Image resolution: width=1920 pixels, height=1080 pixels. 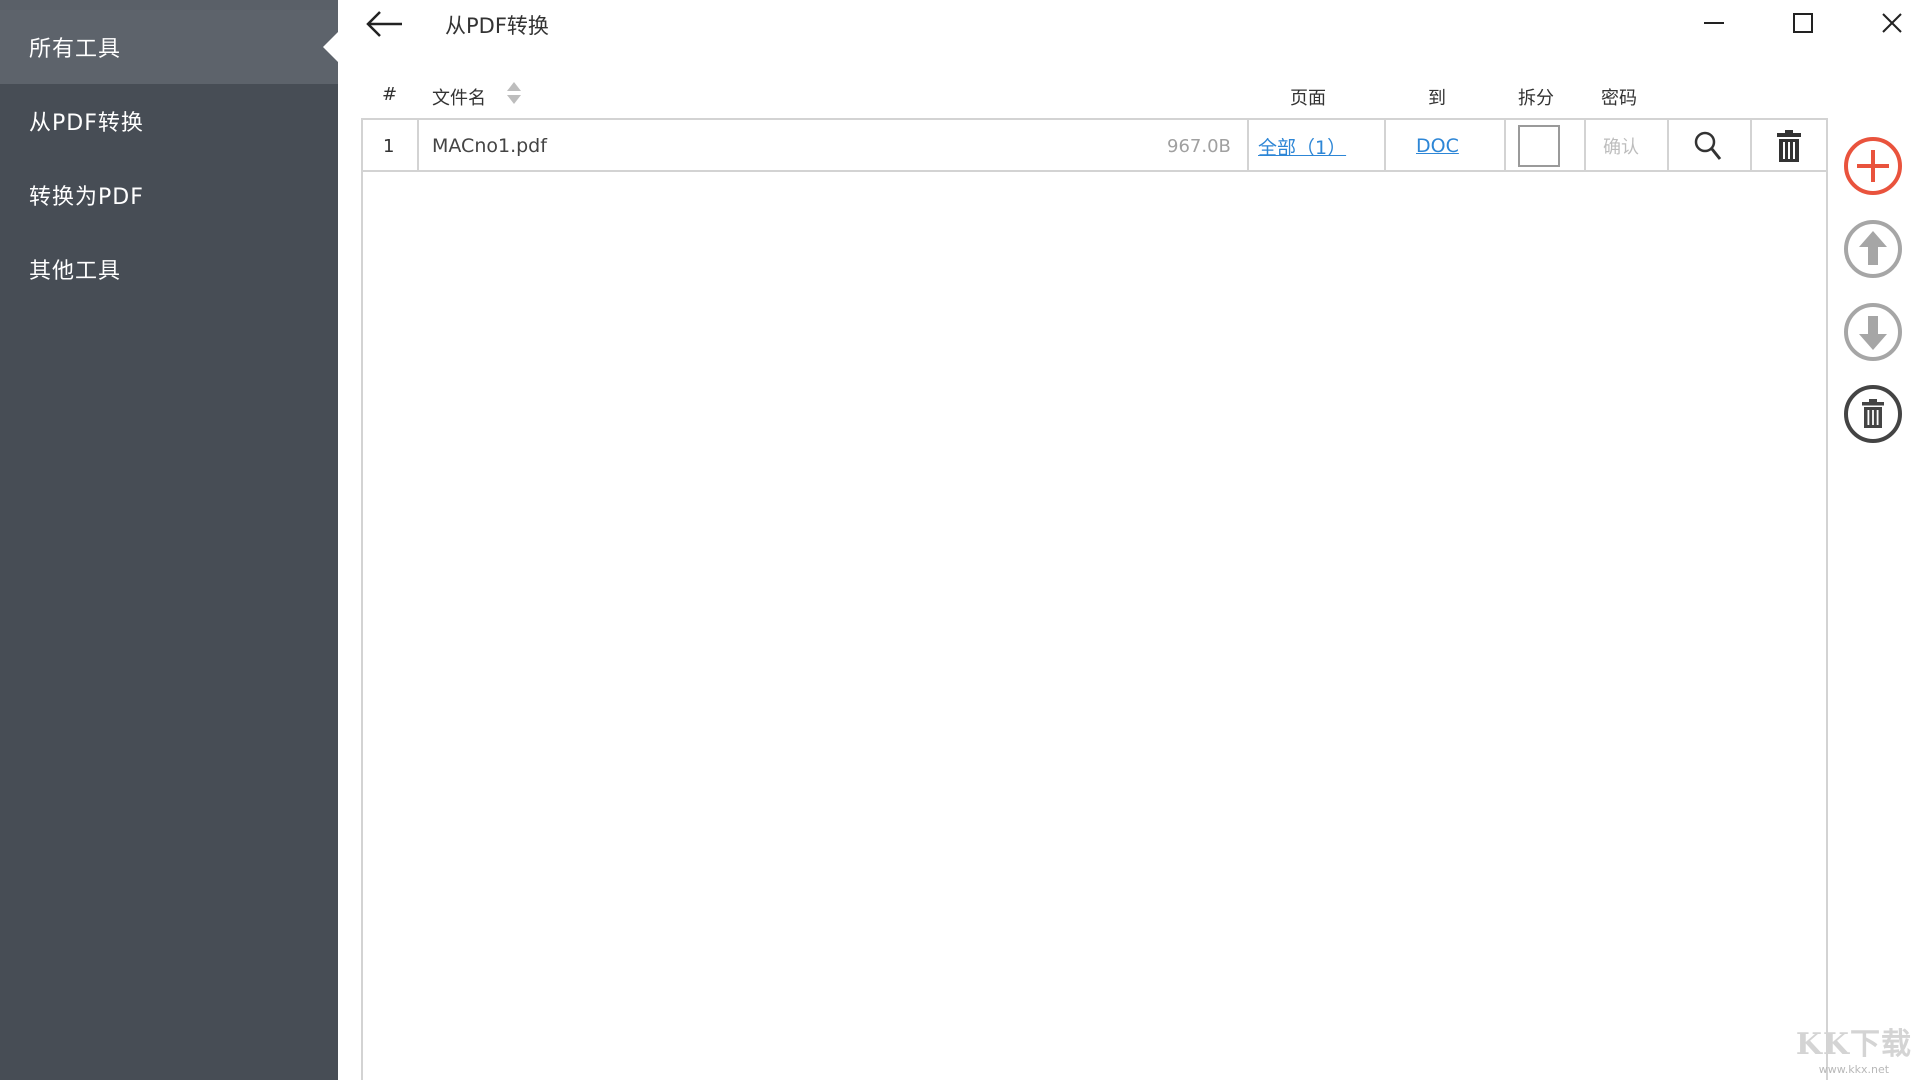 I want to click on pages-link: 全部（1）, so click(x=1302, y=146).